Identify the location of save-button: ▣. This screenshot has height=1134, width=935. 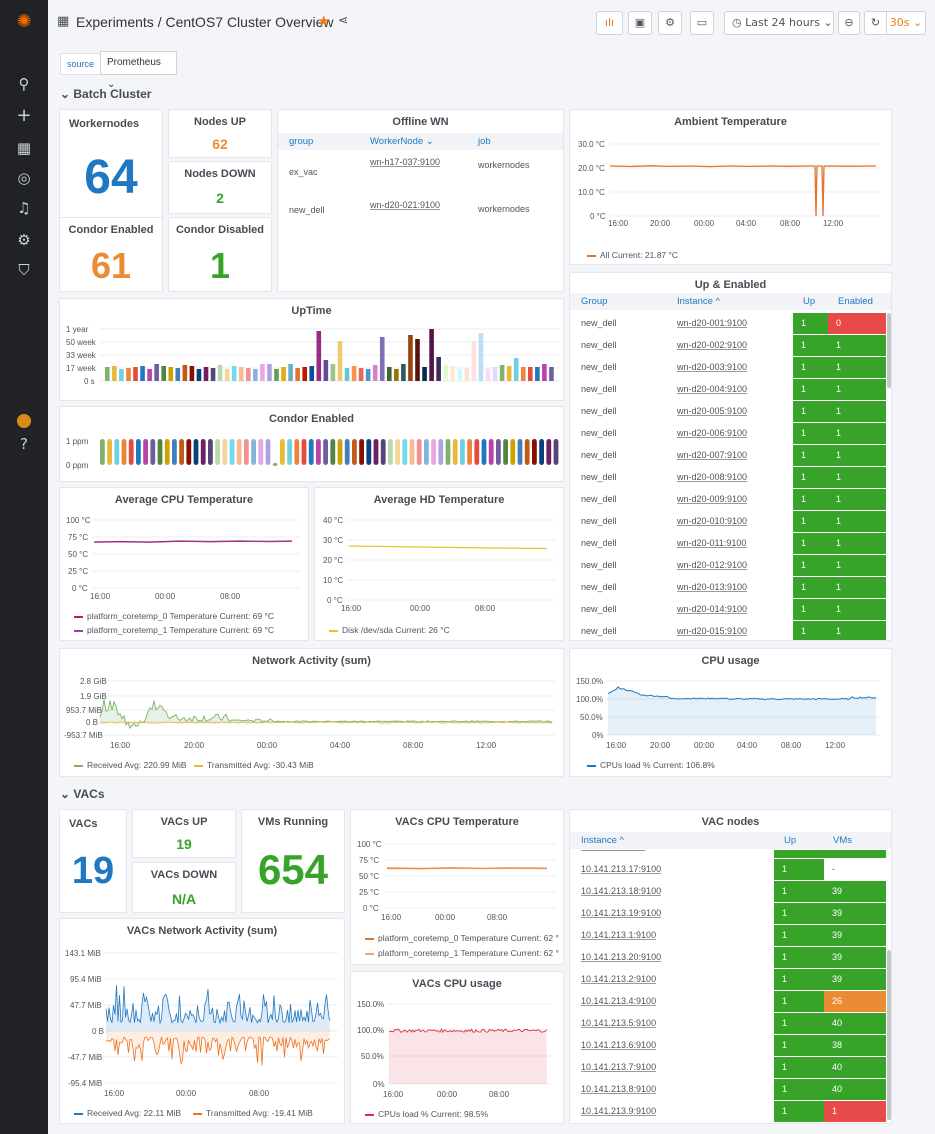
(640, 23).